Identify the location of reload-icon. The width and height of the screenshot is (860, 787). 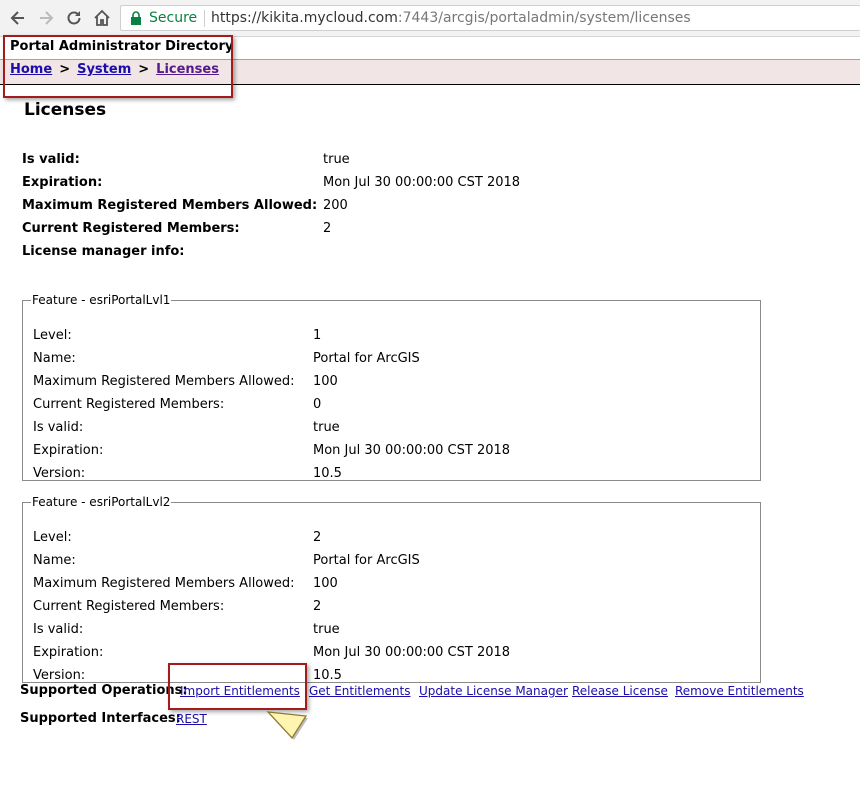
(74, 18).